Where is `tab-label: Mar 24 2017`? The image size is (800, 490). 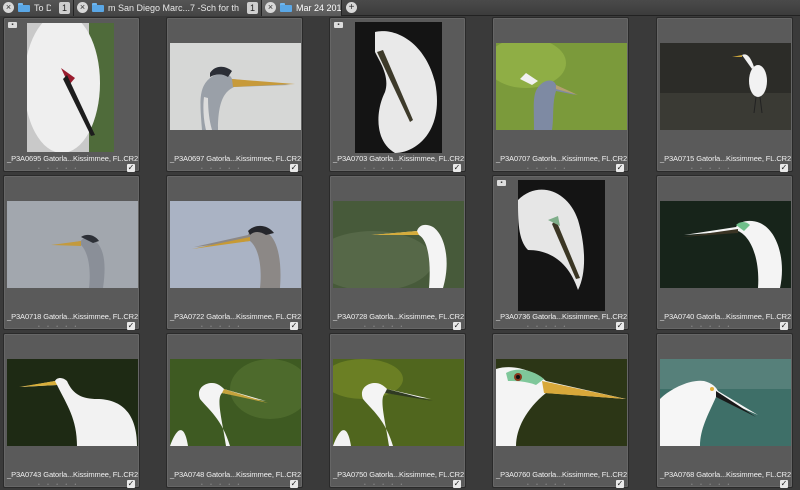 tab-label: Mar 24 2017 is located at coordinates (318, 7).